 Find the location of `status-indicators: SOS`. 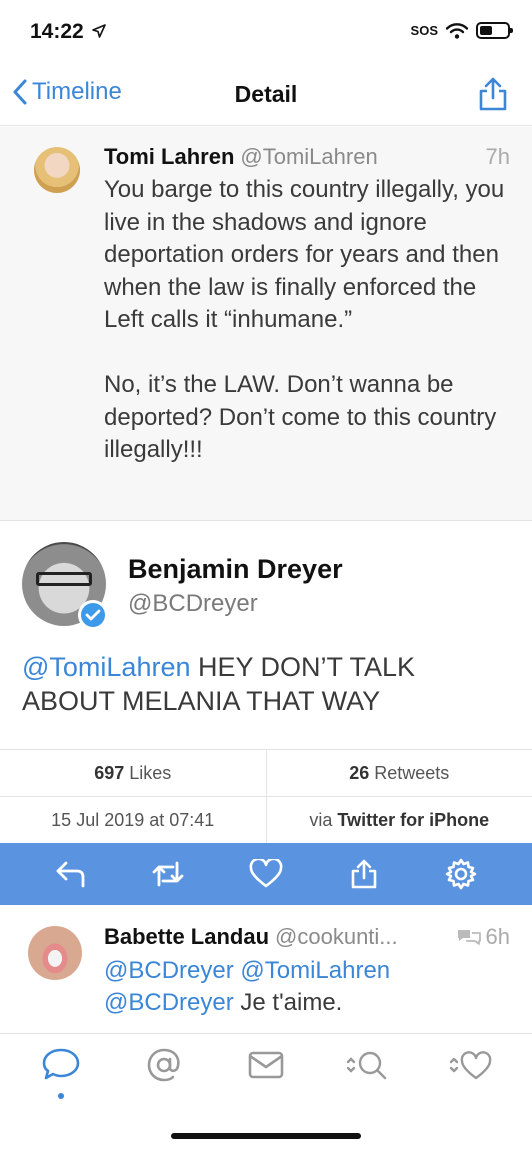

status-indicators: SOS is located at coordinates (461, 30).